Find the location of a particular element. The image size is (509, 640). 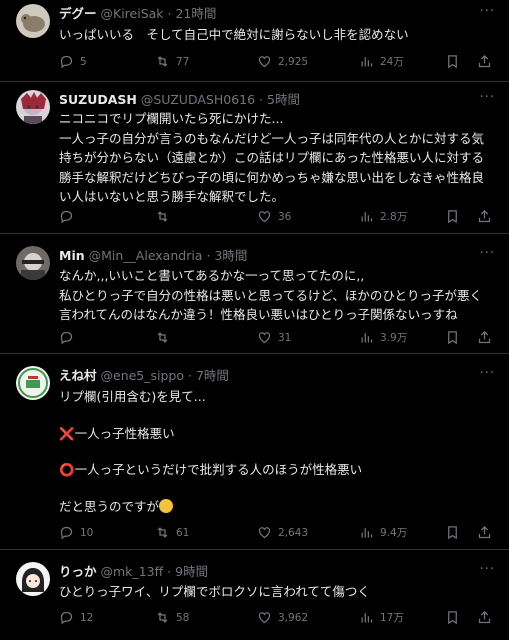

timestamp: 21時間 is located at coordinates (195, 13).